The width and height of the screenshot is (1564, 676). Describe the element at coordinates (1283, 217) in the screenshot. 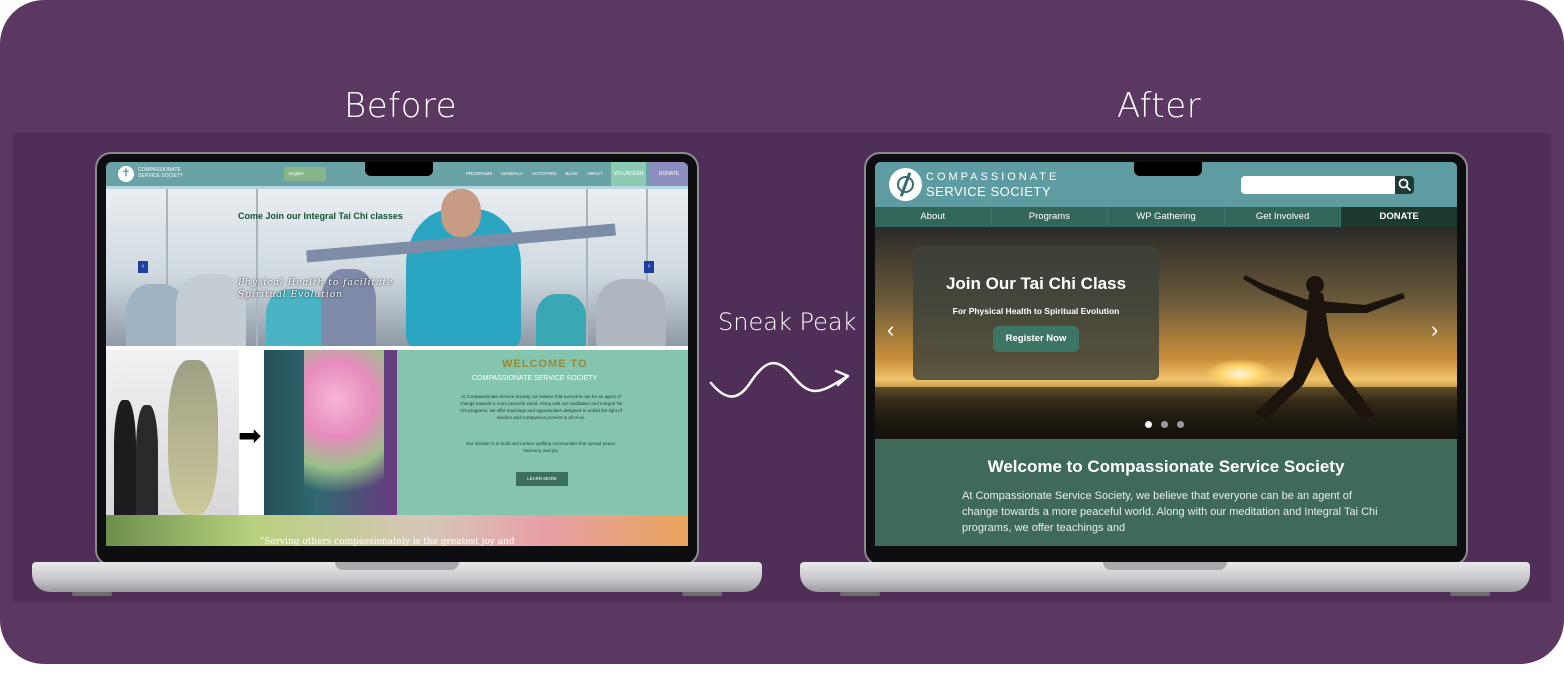

I see `nav-get-involved: Get Involved` at that location.